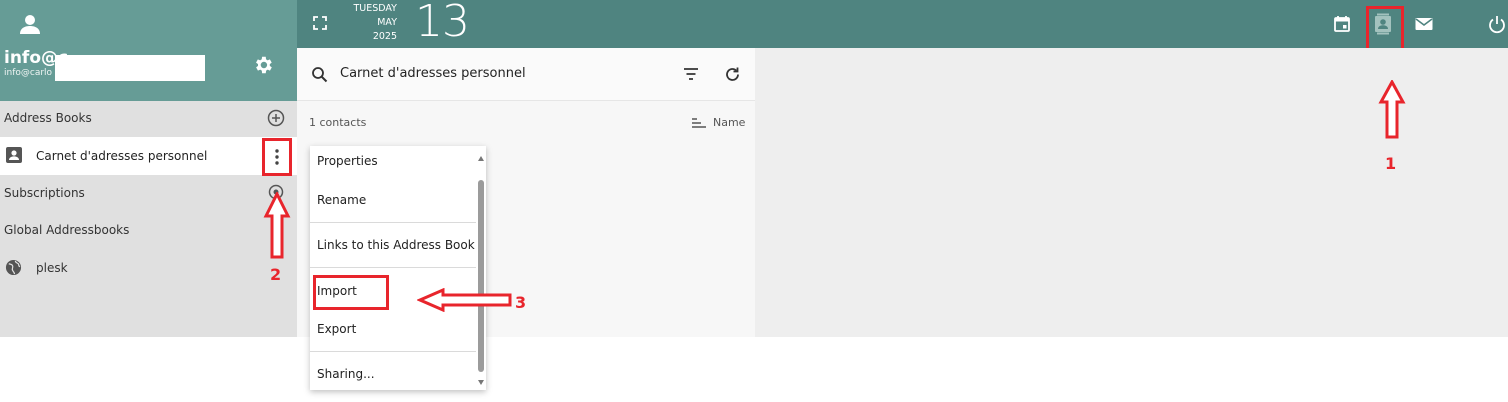 Image resolution: width=1508 pixels, height=402 pixels. What do you see at coordinates (263, 65) in the screenshot?
I see `gear-icon` at bounding box center [263, 65].